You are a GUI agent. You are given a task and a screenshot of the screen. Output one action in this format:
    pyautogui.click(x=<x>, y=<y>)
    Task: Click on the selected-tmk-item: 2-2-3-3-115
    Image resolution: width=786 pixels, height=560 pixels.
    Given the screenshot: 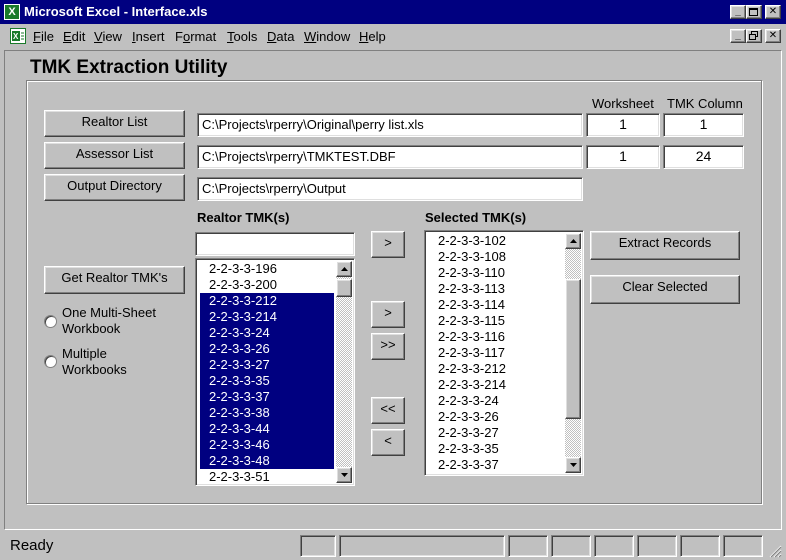 What is the action you would take?
    pyautogui.click(x=496, y=321)
    